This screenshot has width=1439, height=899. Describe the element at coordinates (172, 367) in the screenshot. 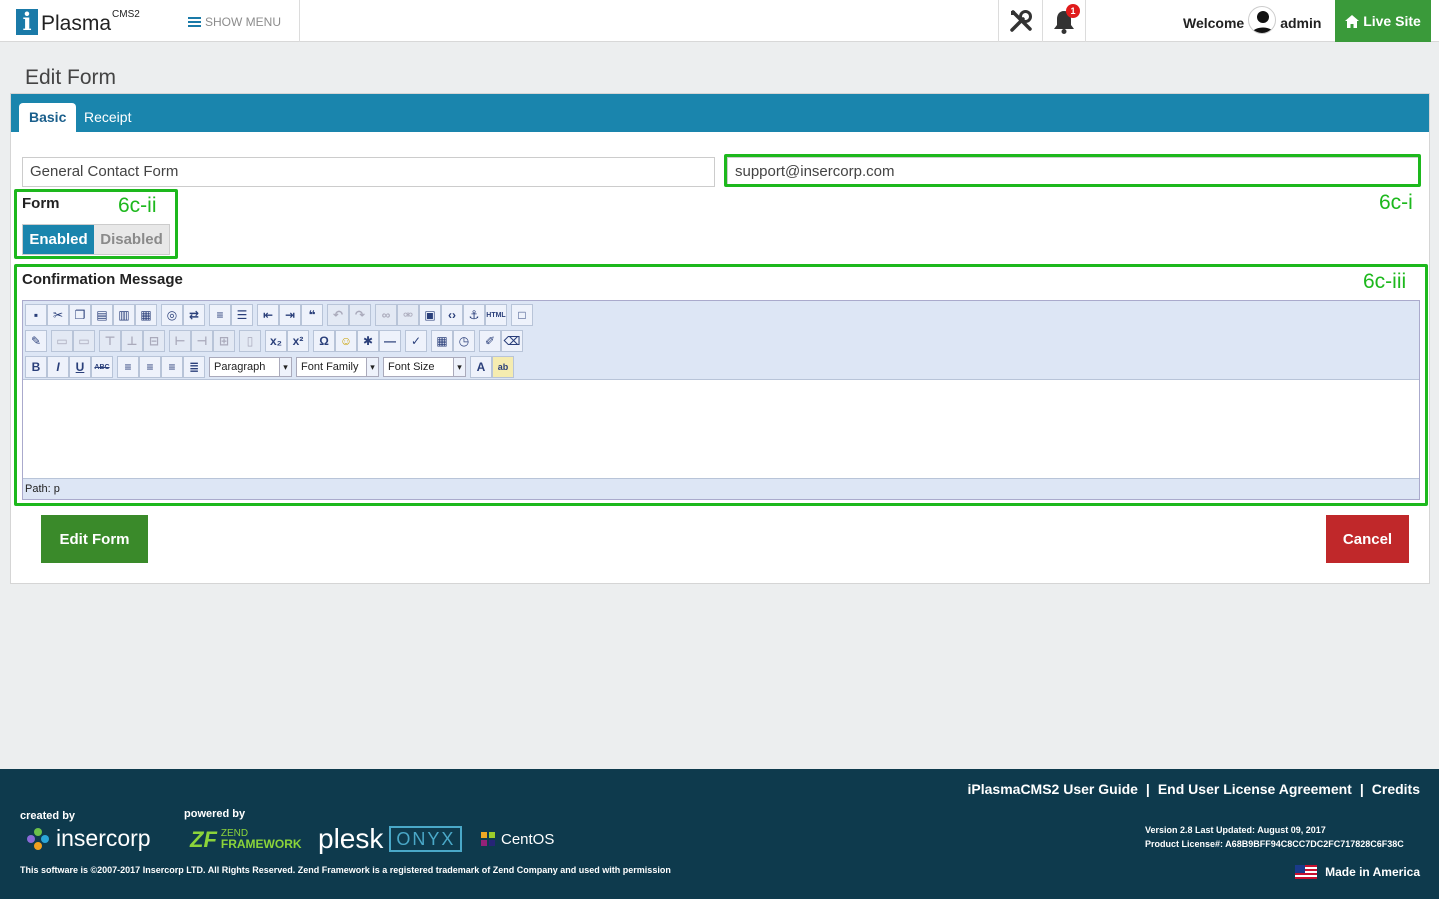

I see `align-right-icon: ≡` at that location.